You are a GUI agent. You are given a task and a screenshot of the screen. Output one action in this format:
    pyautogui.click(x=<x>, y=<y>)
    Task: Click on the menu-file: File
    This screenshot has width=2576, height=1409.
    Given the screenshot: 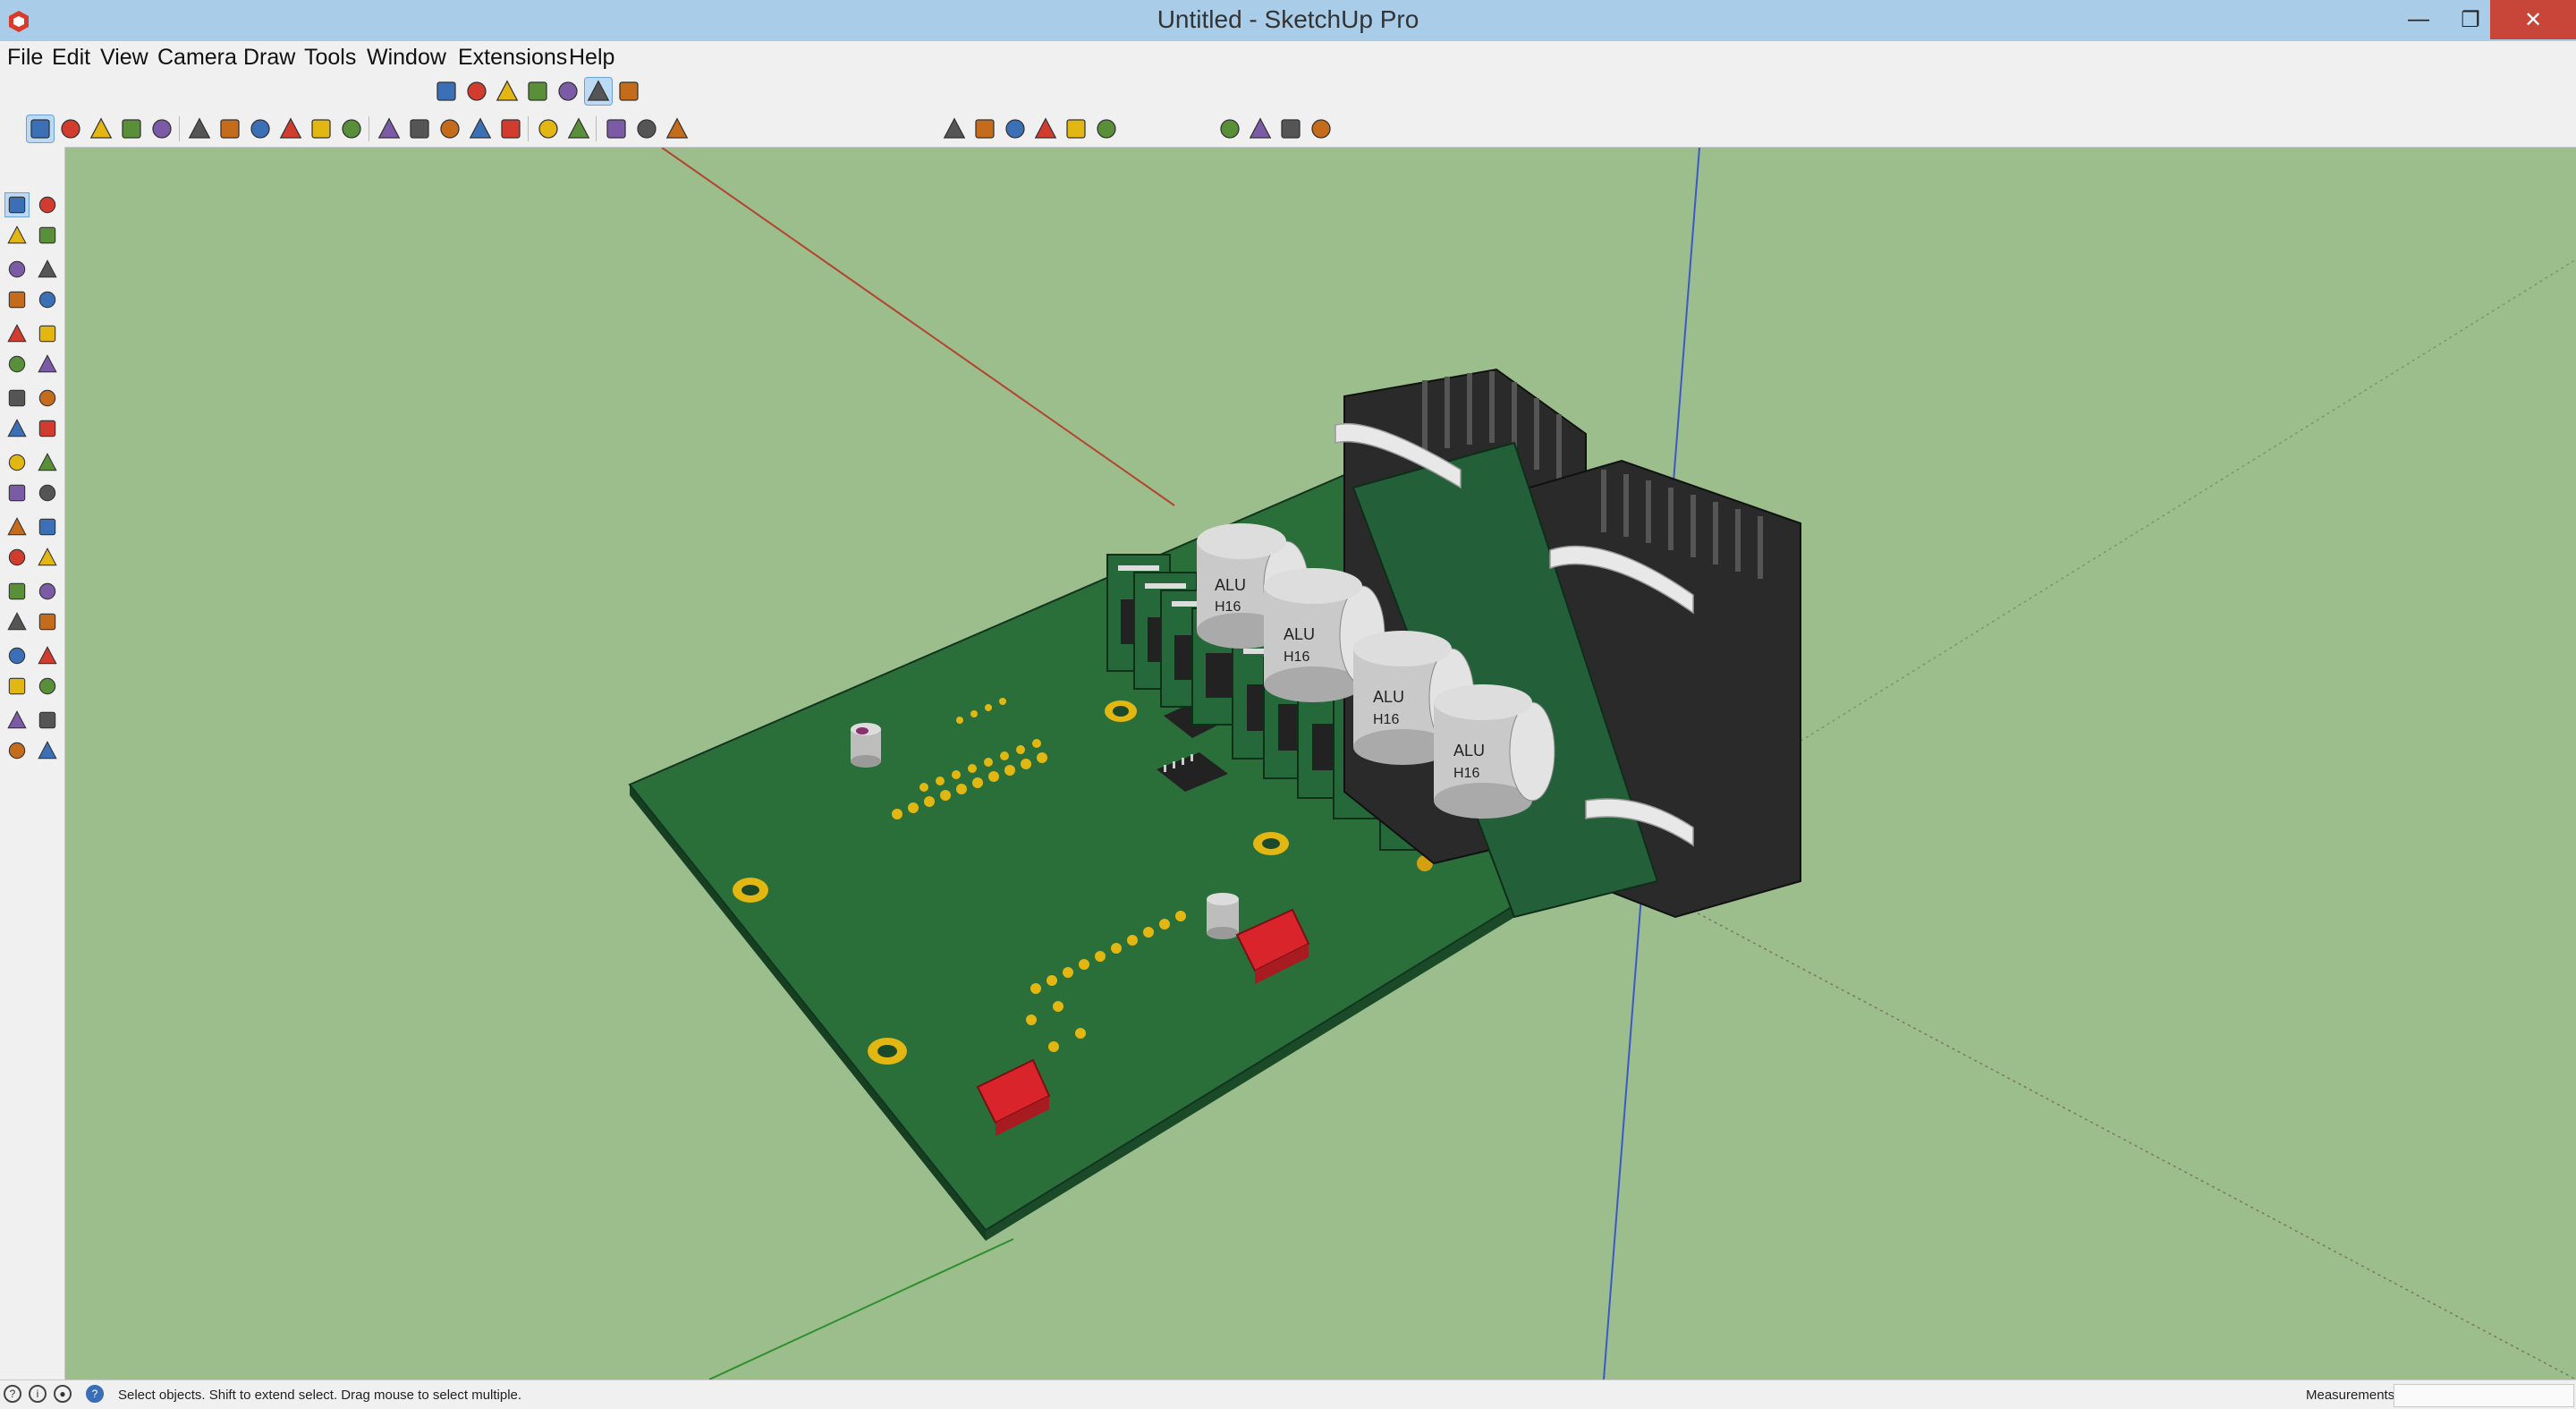 What is the action you would take?
    pyautogui.click(x=25, y=58)
    